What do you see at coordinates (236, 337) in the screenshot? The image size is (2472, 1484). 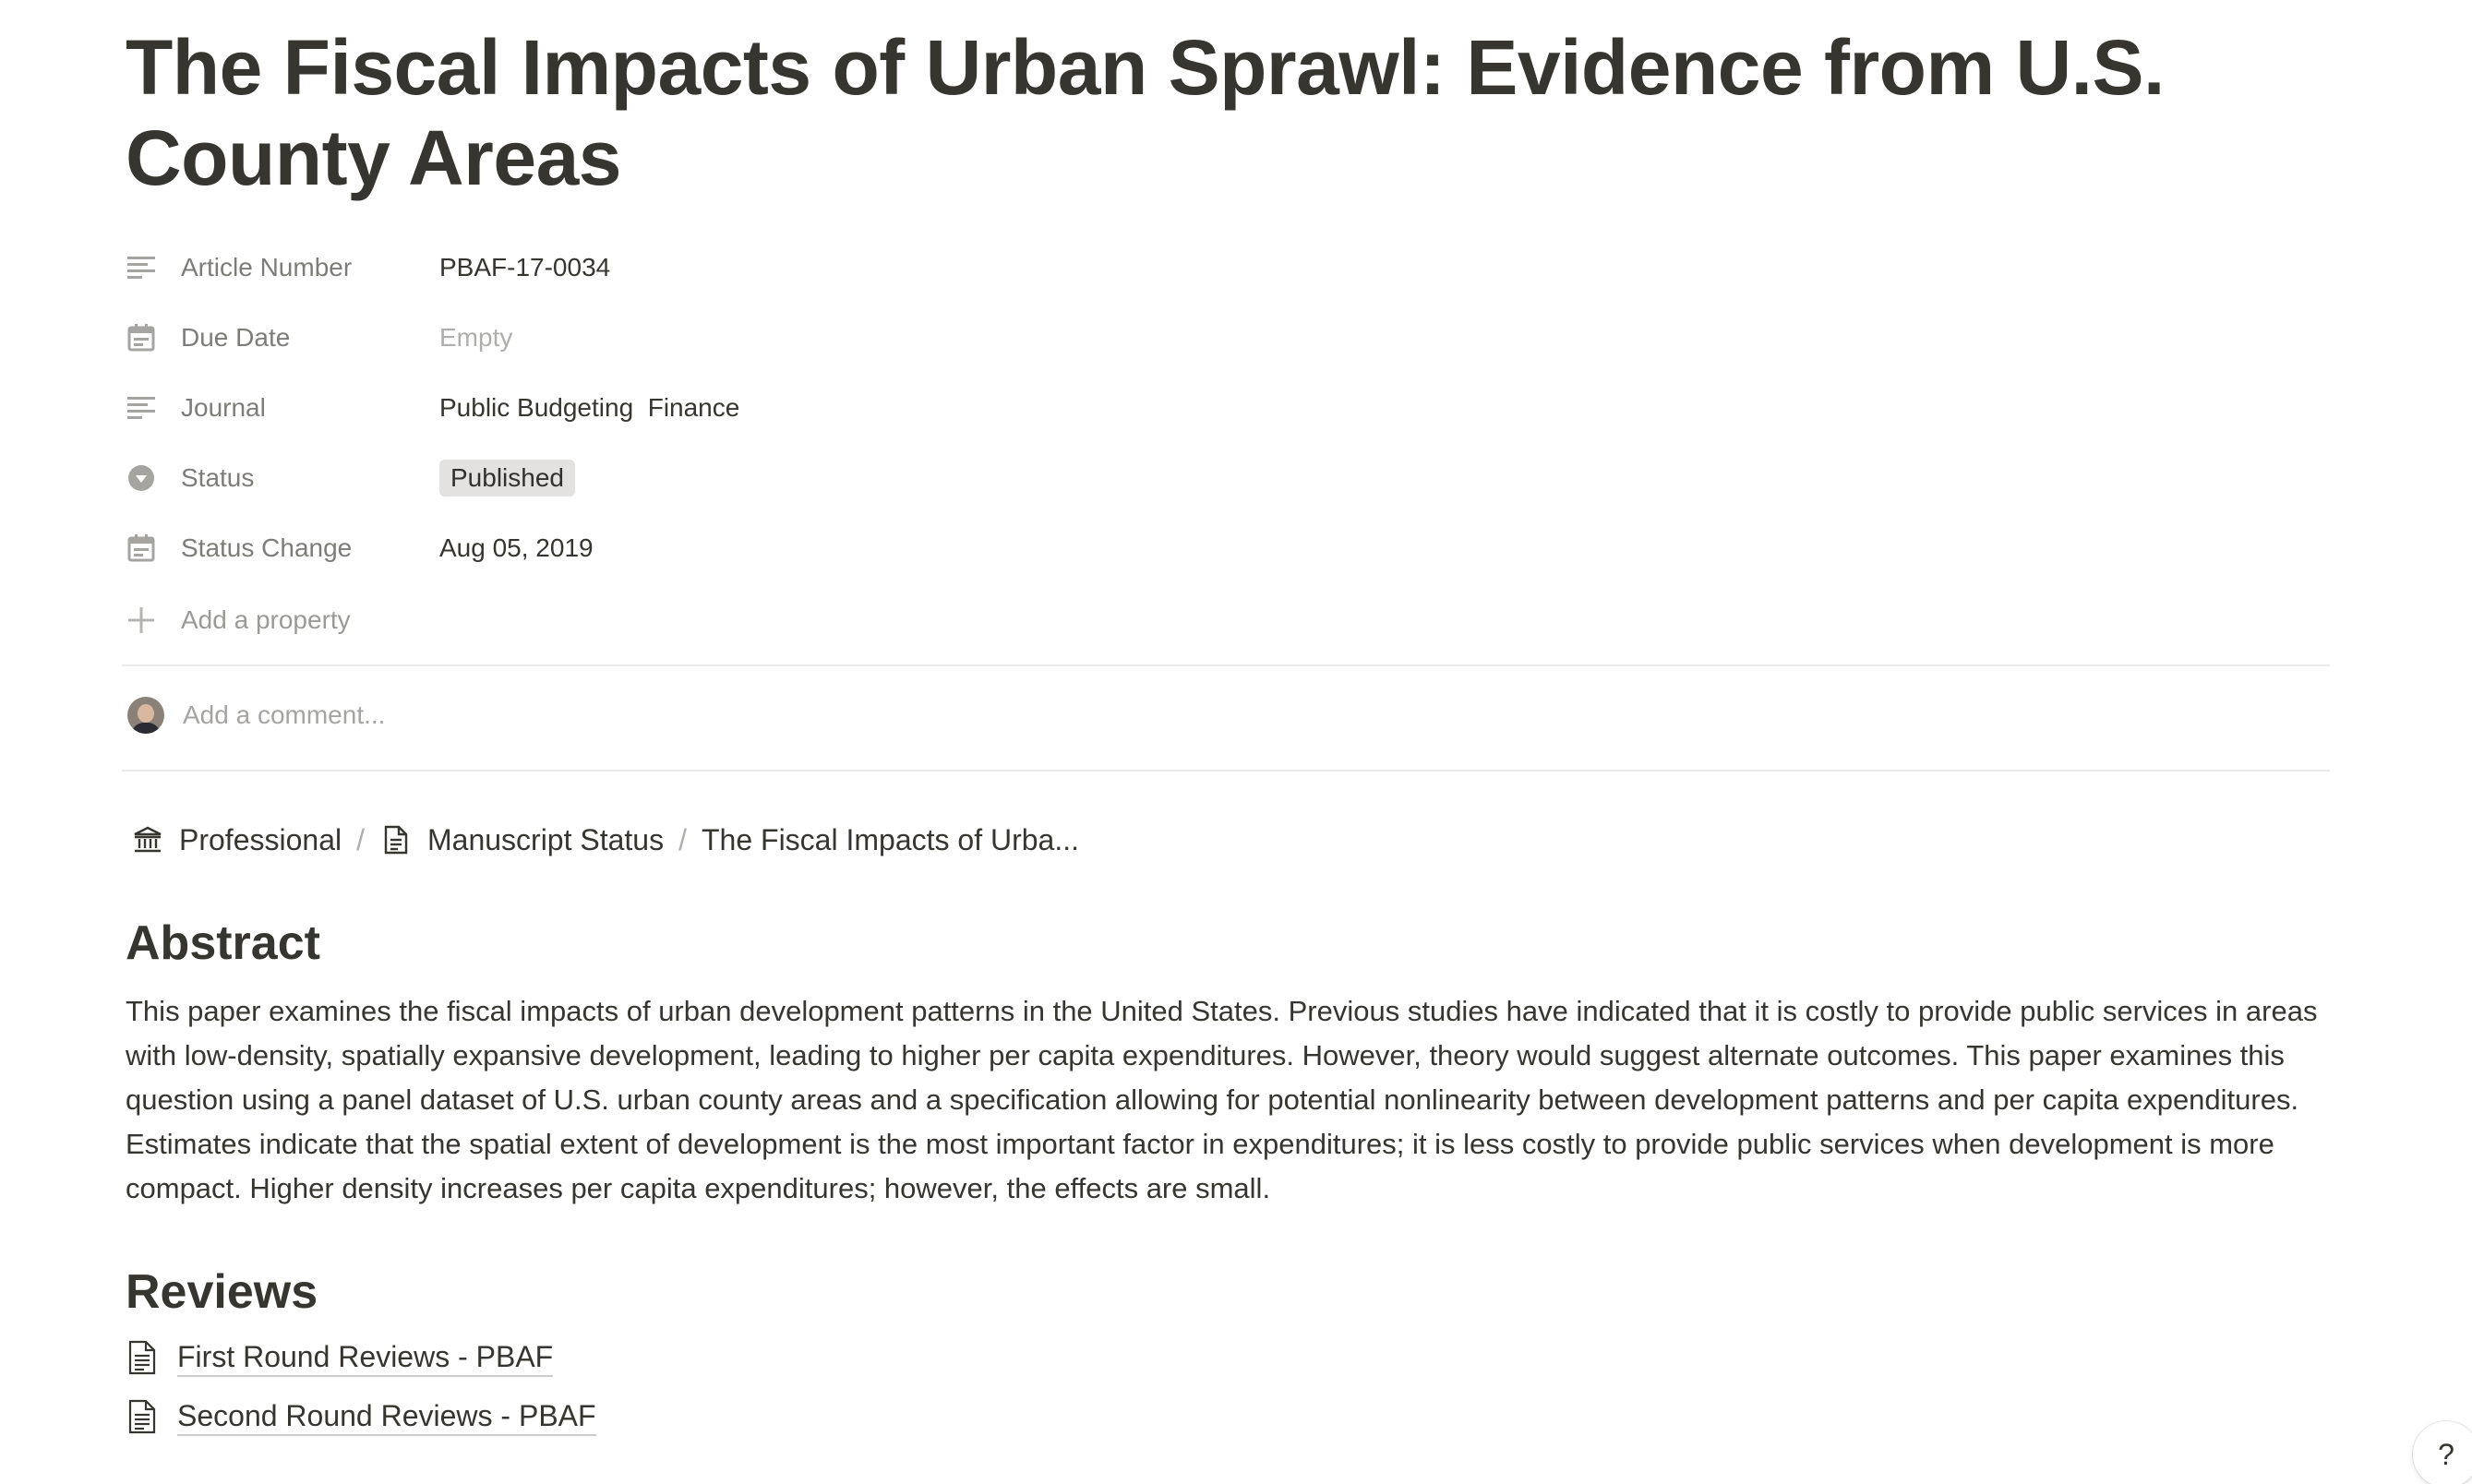 I see `property-label: Due Date` at bounding box center [236, 337].